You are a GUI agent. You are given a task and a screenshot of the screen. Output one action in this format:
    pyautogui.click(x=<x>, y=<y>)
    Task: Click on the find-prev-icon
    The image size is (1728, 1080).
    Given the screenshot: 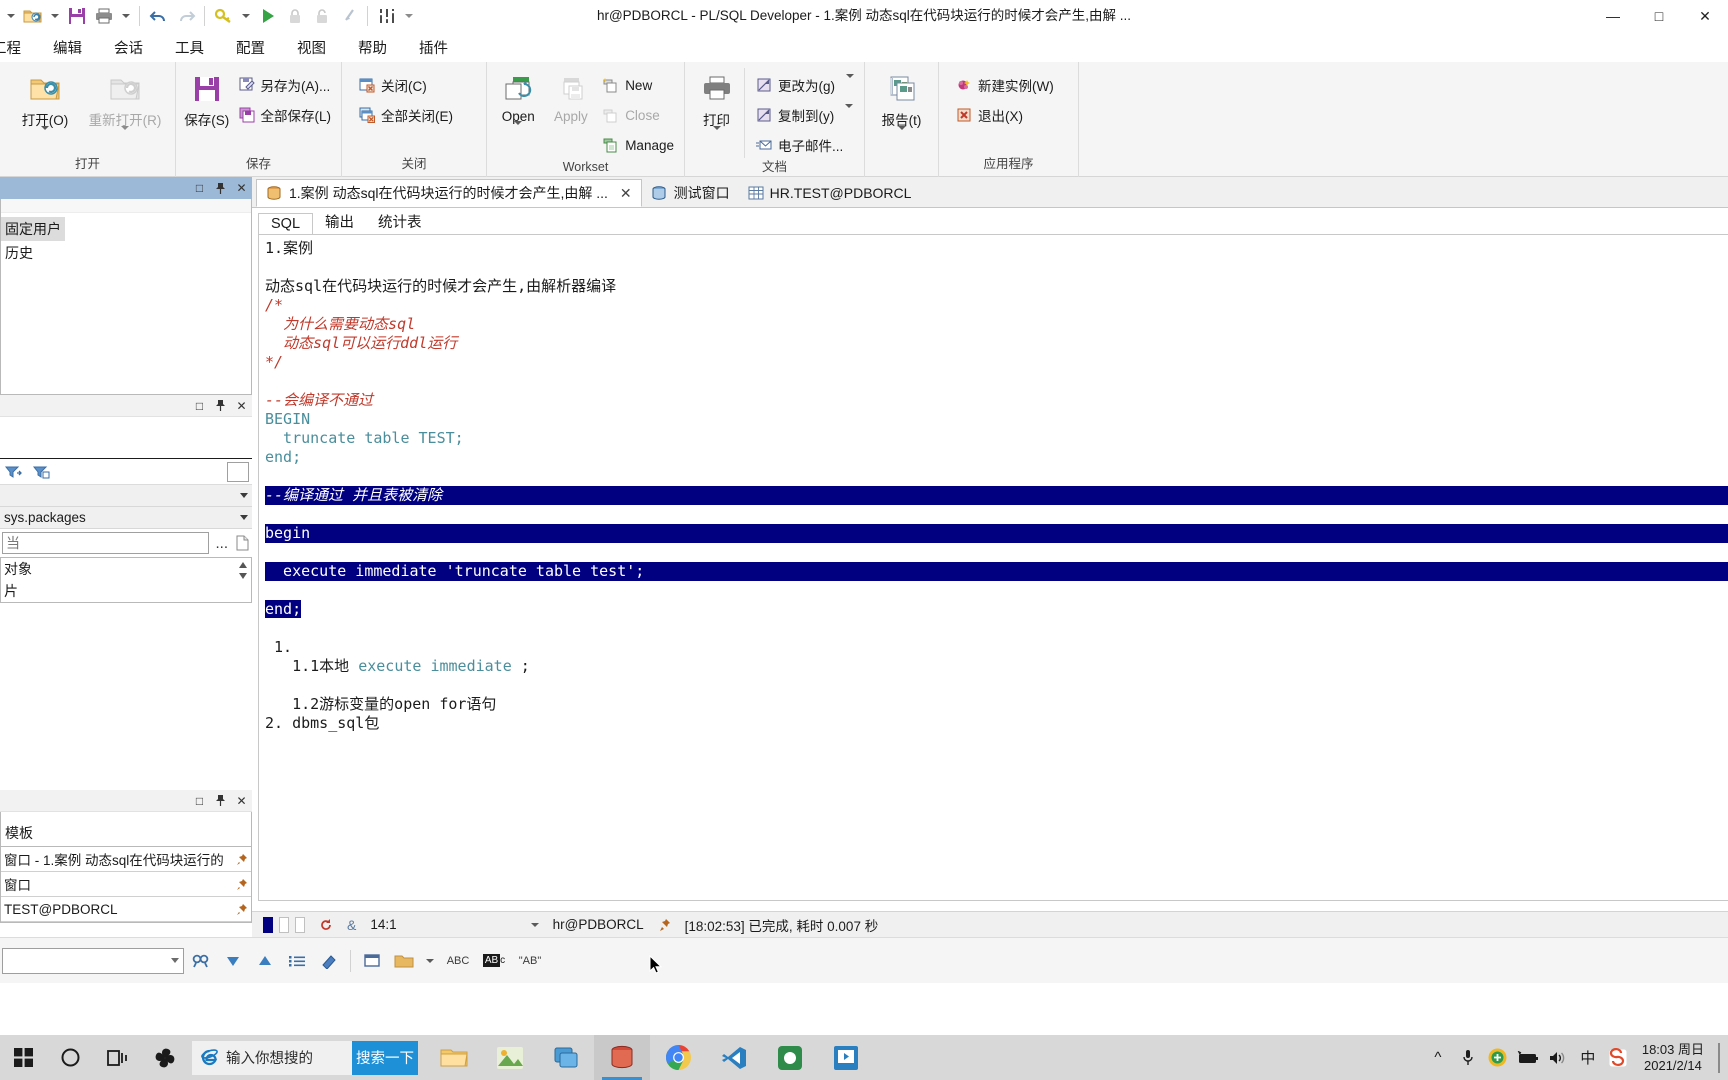 What is the action you would take?
    pyautogui.click(x=265, y=961)
    